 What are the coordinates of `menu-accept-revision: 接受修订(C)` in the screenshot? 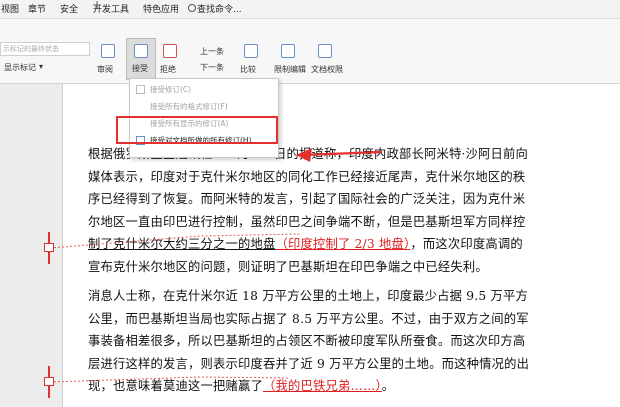 It's located at (170, 89).